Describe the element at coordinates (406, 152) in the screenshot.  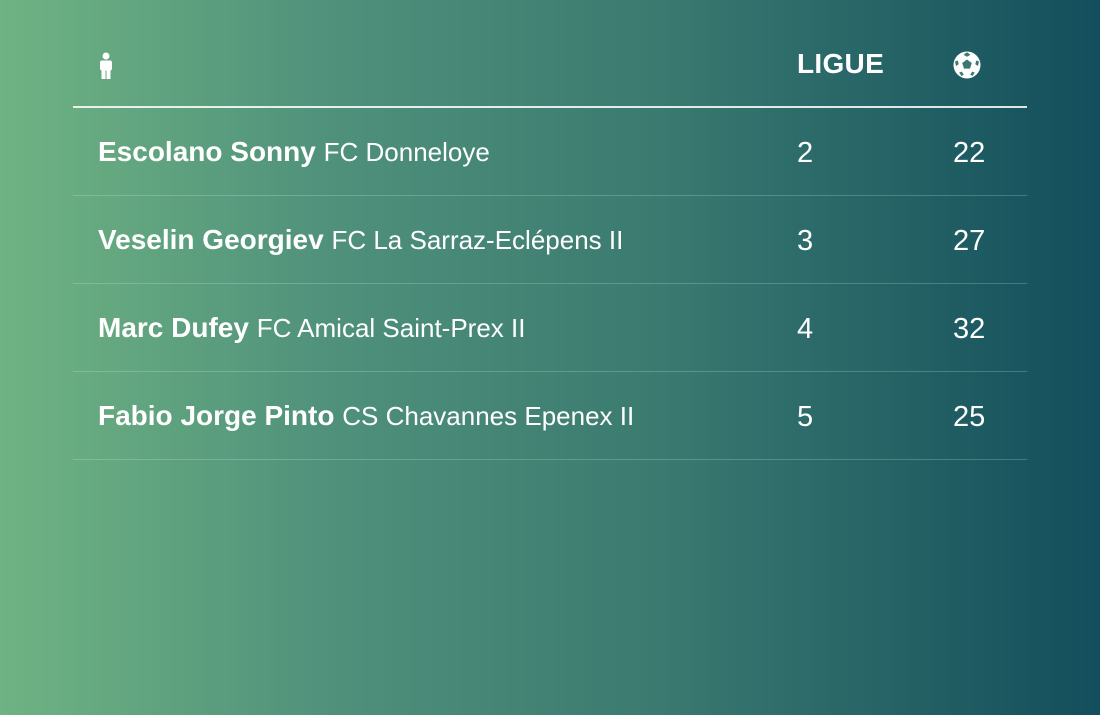
I see `club-name: FC Donneloye` at that location.